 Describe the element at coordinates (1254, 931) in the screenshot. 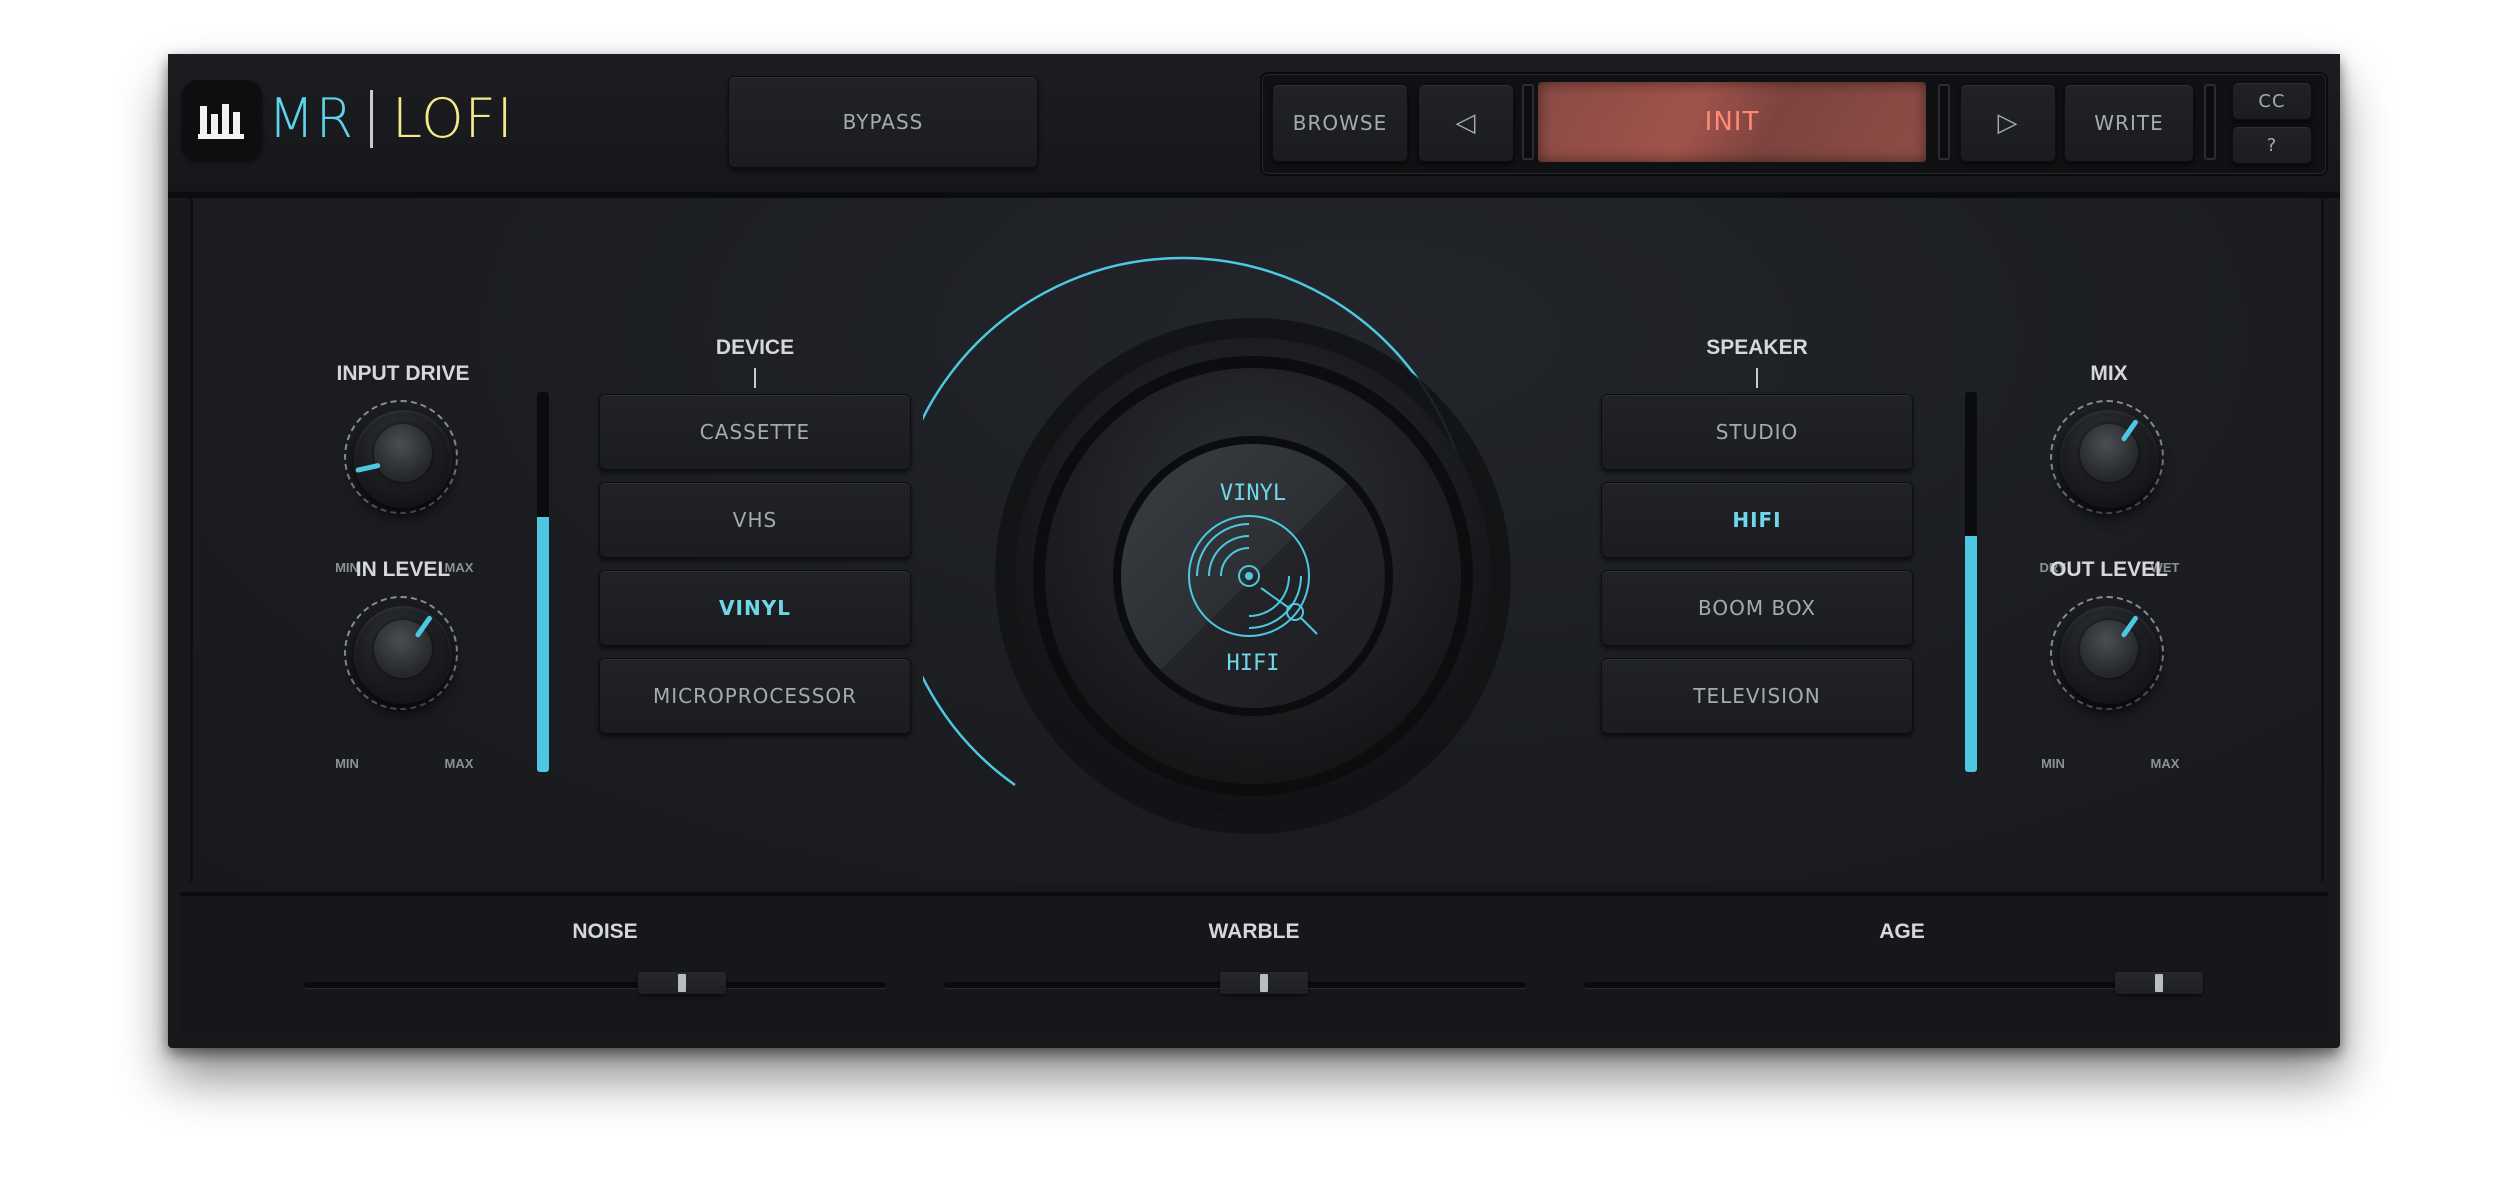

I see `warble-label: WARBLE` at that location.